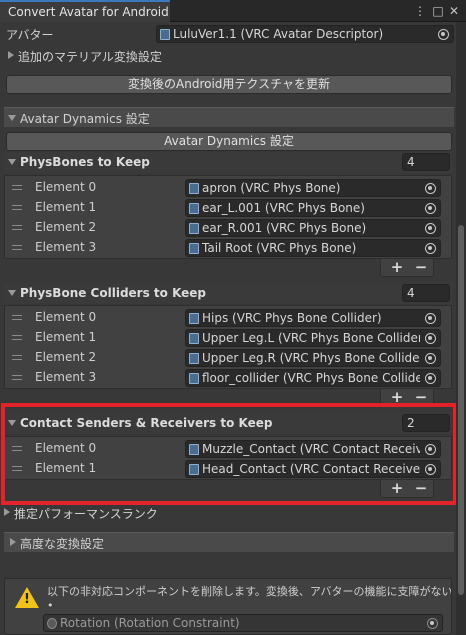 The image size is (466, 635). I want to click on list-item: Element 3 Tail Root (VRC Phys Bone), so click(228, 248).